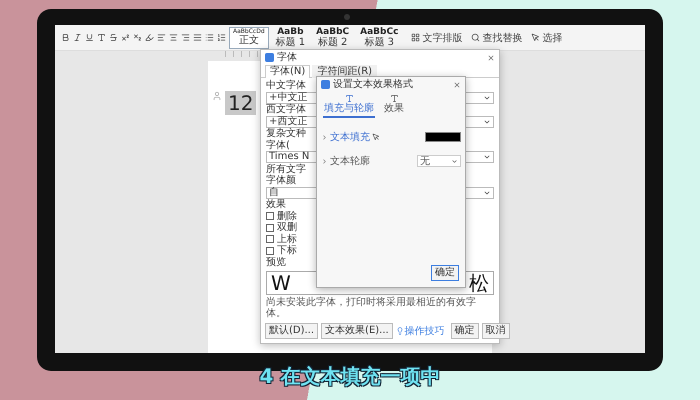 This screenshot has width=700, height=400. I want to click on style-preset: AaBbC 标题 2, so click(333, 37).